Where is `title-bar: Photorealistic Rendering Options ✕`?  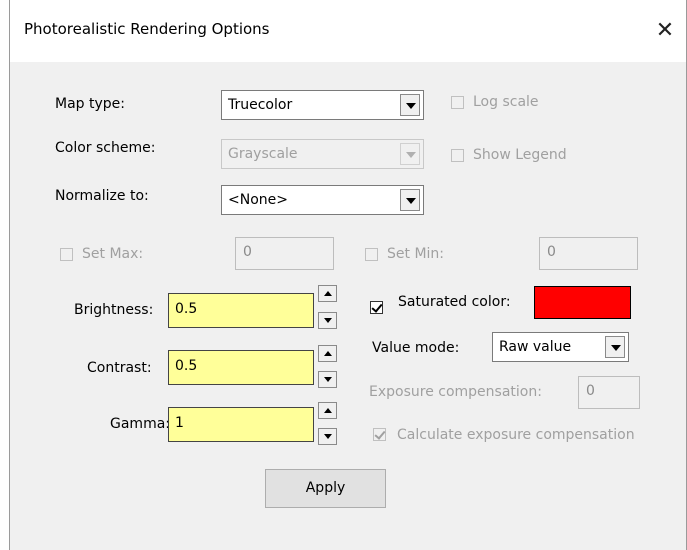
title-bar: Photorealistic Rendering Options ✕ is located at coordinates (348, 31).